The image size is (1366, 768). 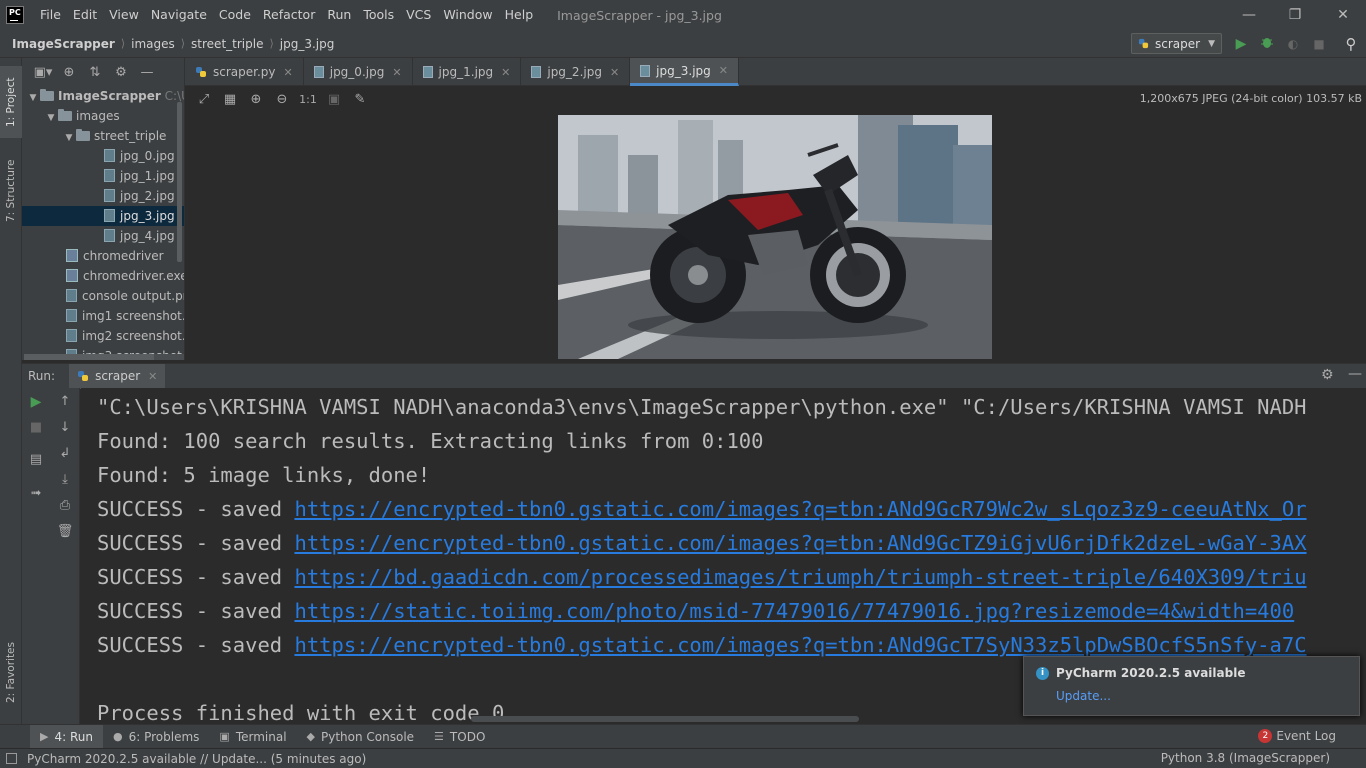 I want to click on structure-tool-tab: 7: Structure, so click(x=11, y=191).